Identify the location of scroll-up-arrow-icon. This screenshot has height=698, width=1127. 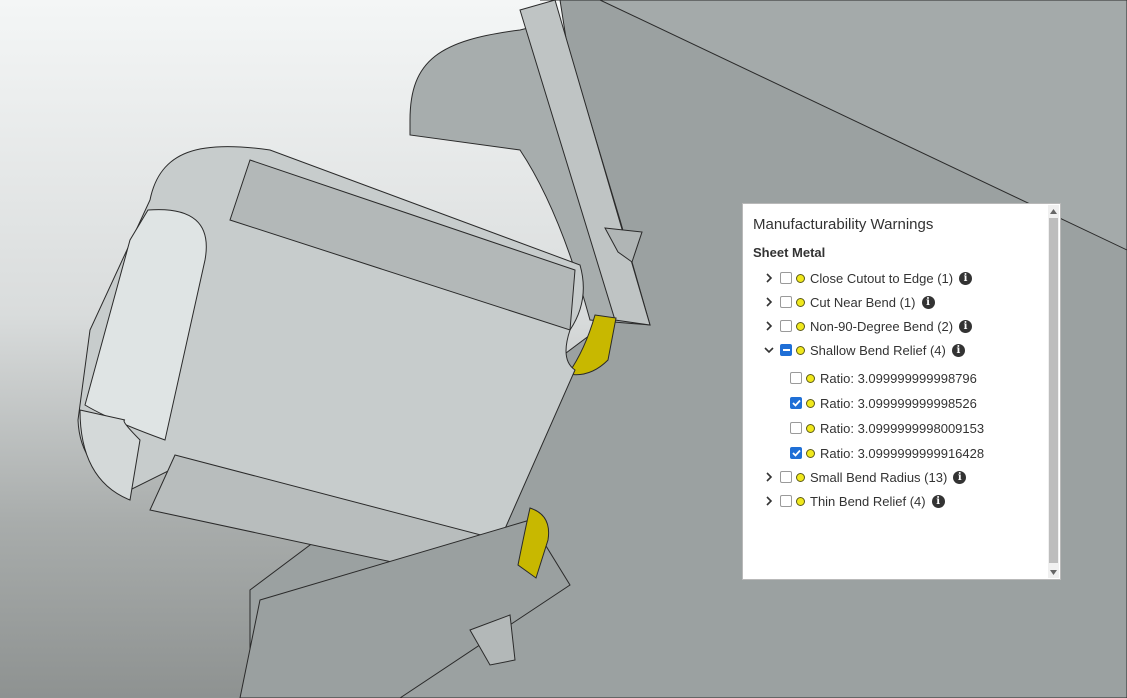
(1053, 211).